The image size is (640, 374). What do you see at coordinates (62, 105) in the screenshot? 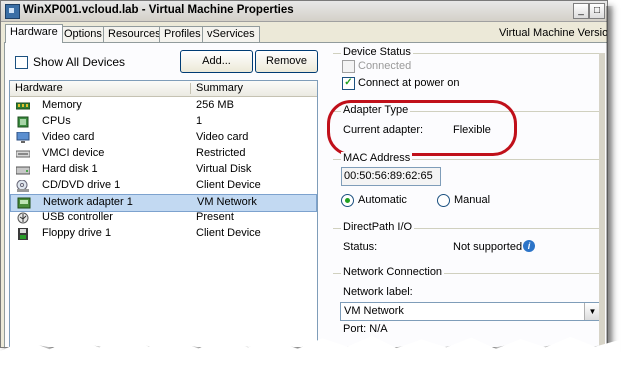
I see `device-name: Memory` at bounding box center [62, 105].